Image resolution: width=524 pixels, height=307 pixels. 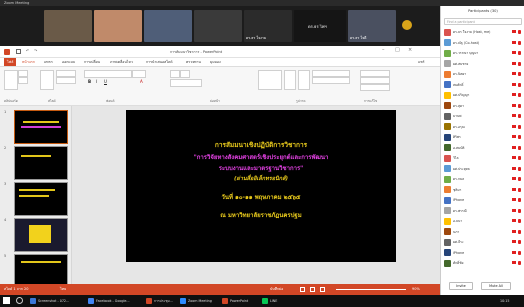 What do you see at coordinates (483, 263) in the screenshot?
I see `participant-row: ศักดิ์ชัย` at bounding box center [483, 263].